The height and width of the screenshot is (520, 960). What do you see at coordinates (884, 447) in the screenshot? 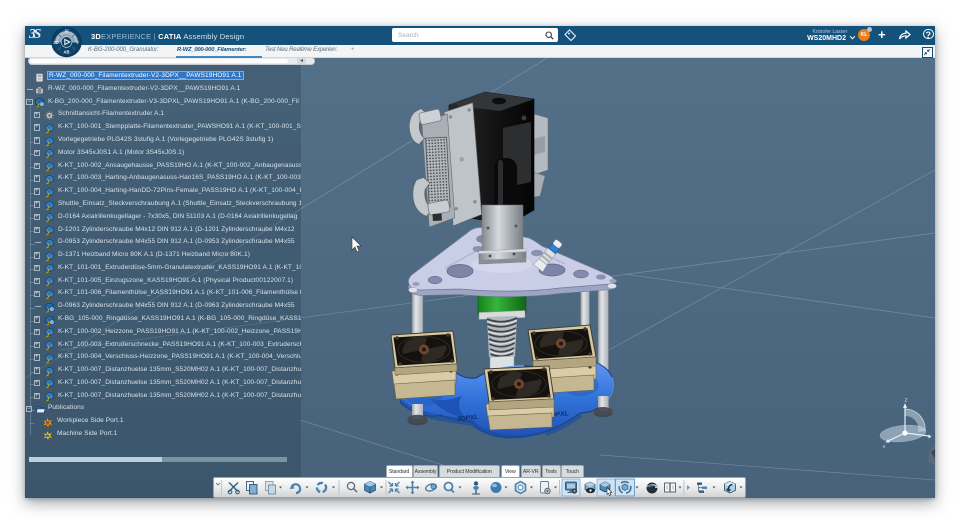
I see `svg-text: x` at bounding box center [884, 447].